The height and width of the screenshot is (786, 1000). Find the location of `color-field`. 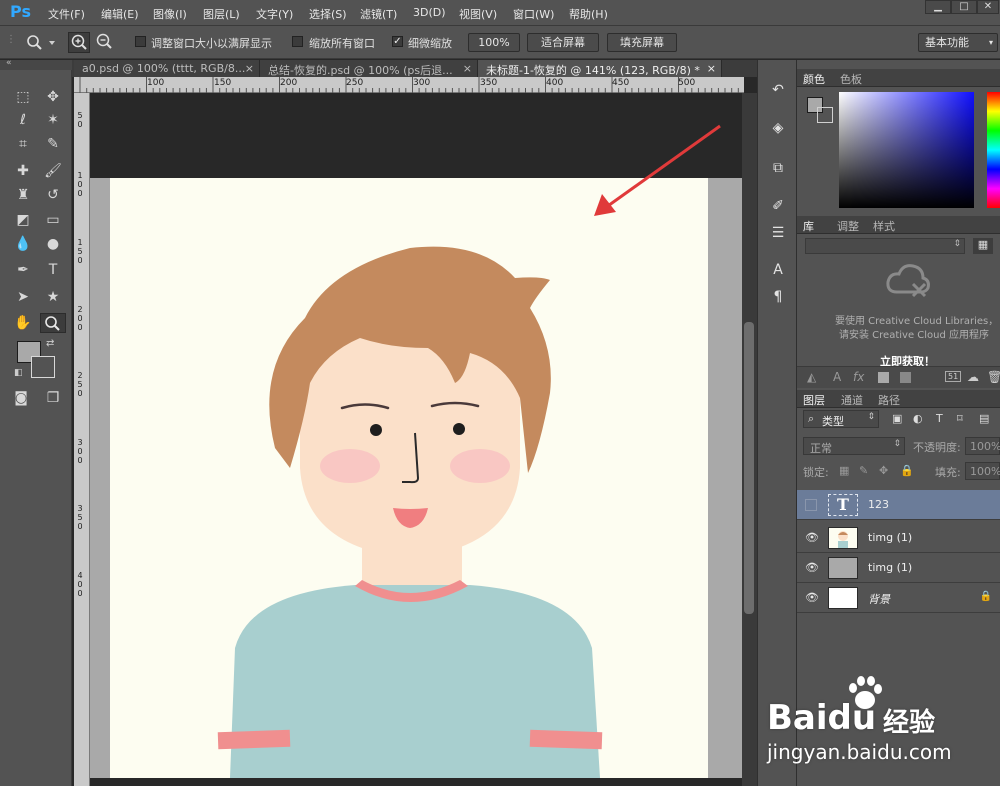

color-field is located at coordinates (906, 150).